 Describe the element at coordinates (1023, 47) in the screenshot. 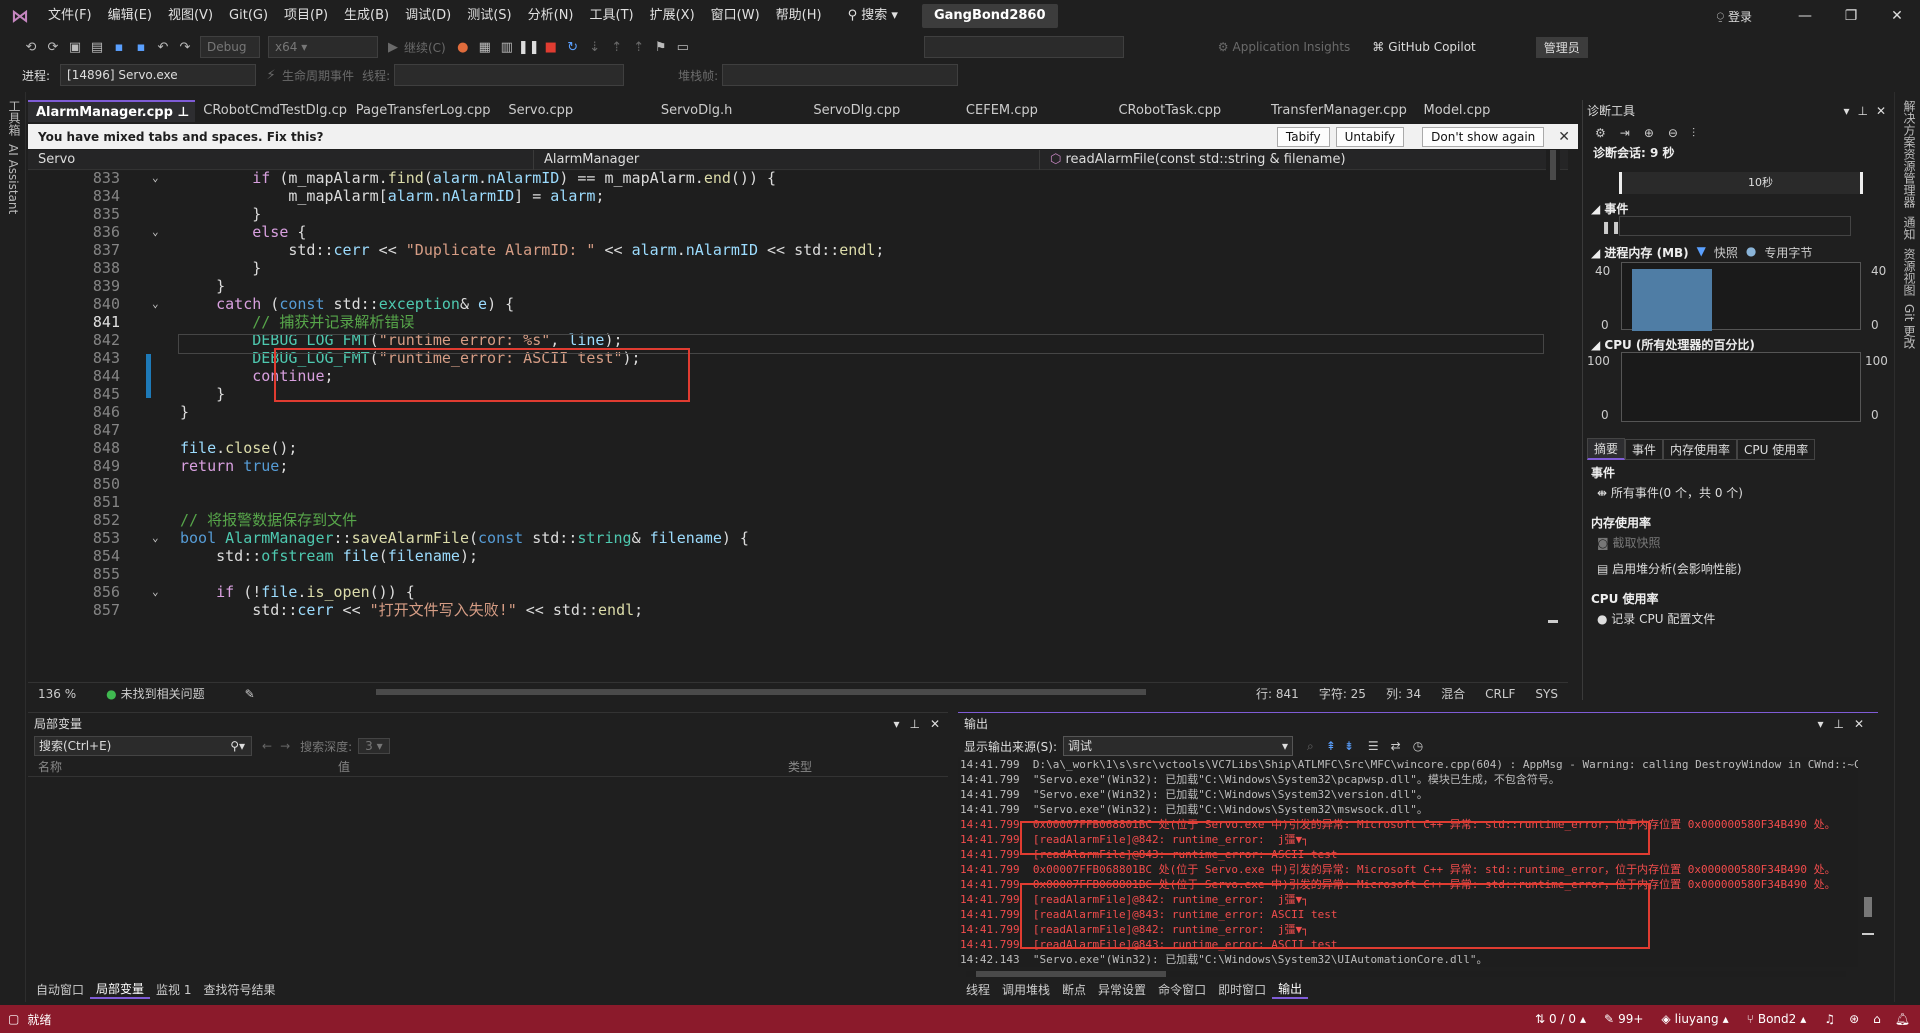

I see `find-dropdown` at that location.